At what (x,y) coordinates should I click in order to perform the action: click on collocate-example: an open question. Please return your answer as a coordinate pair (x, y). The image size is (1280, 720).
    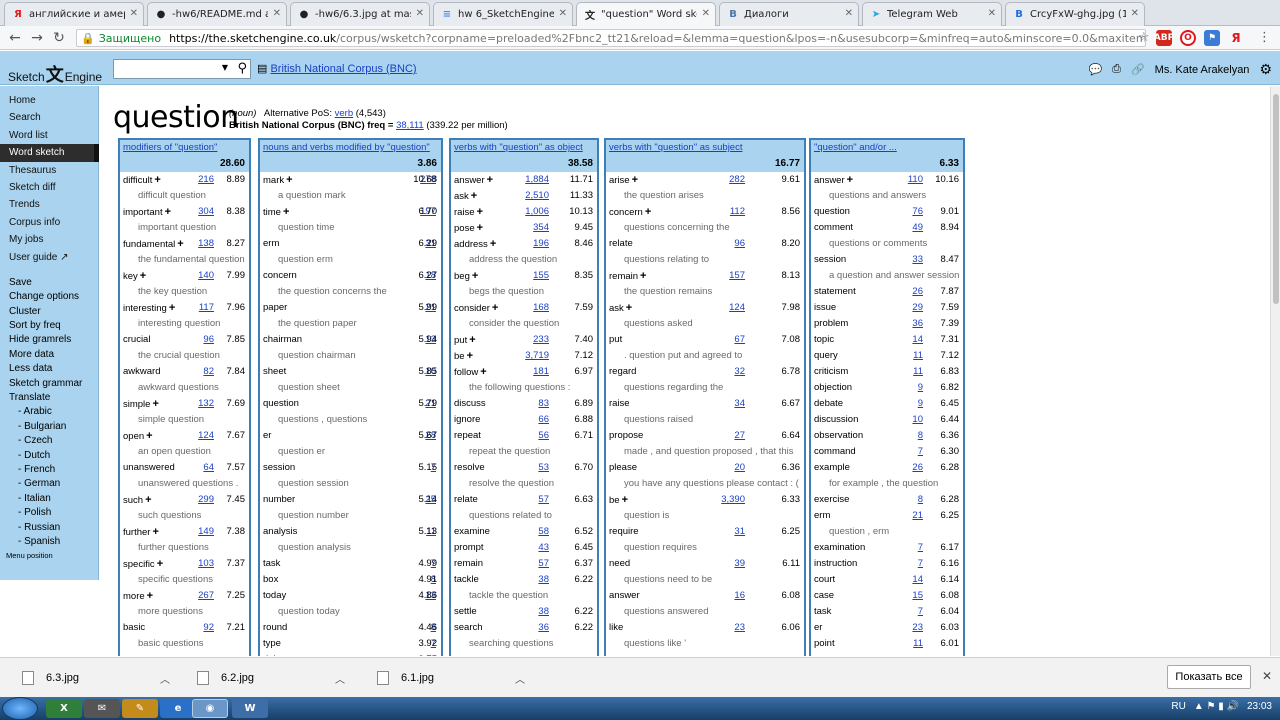
    Looking at the image, I should click on (184, 452).